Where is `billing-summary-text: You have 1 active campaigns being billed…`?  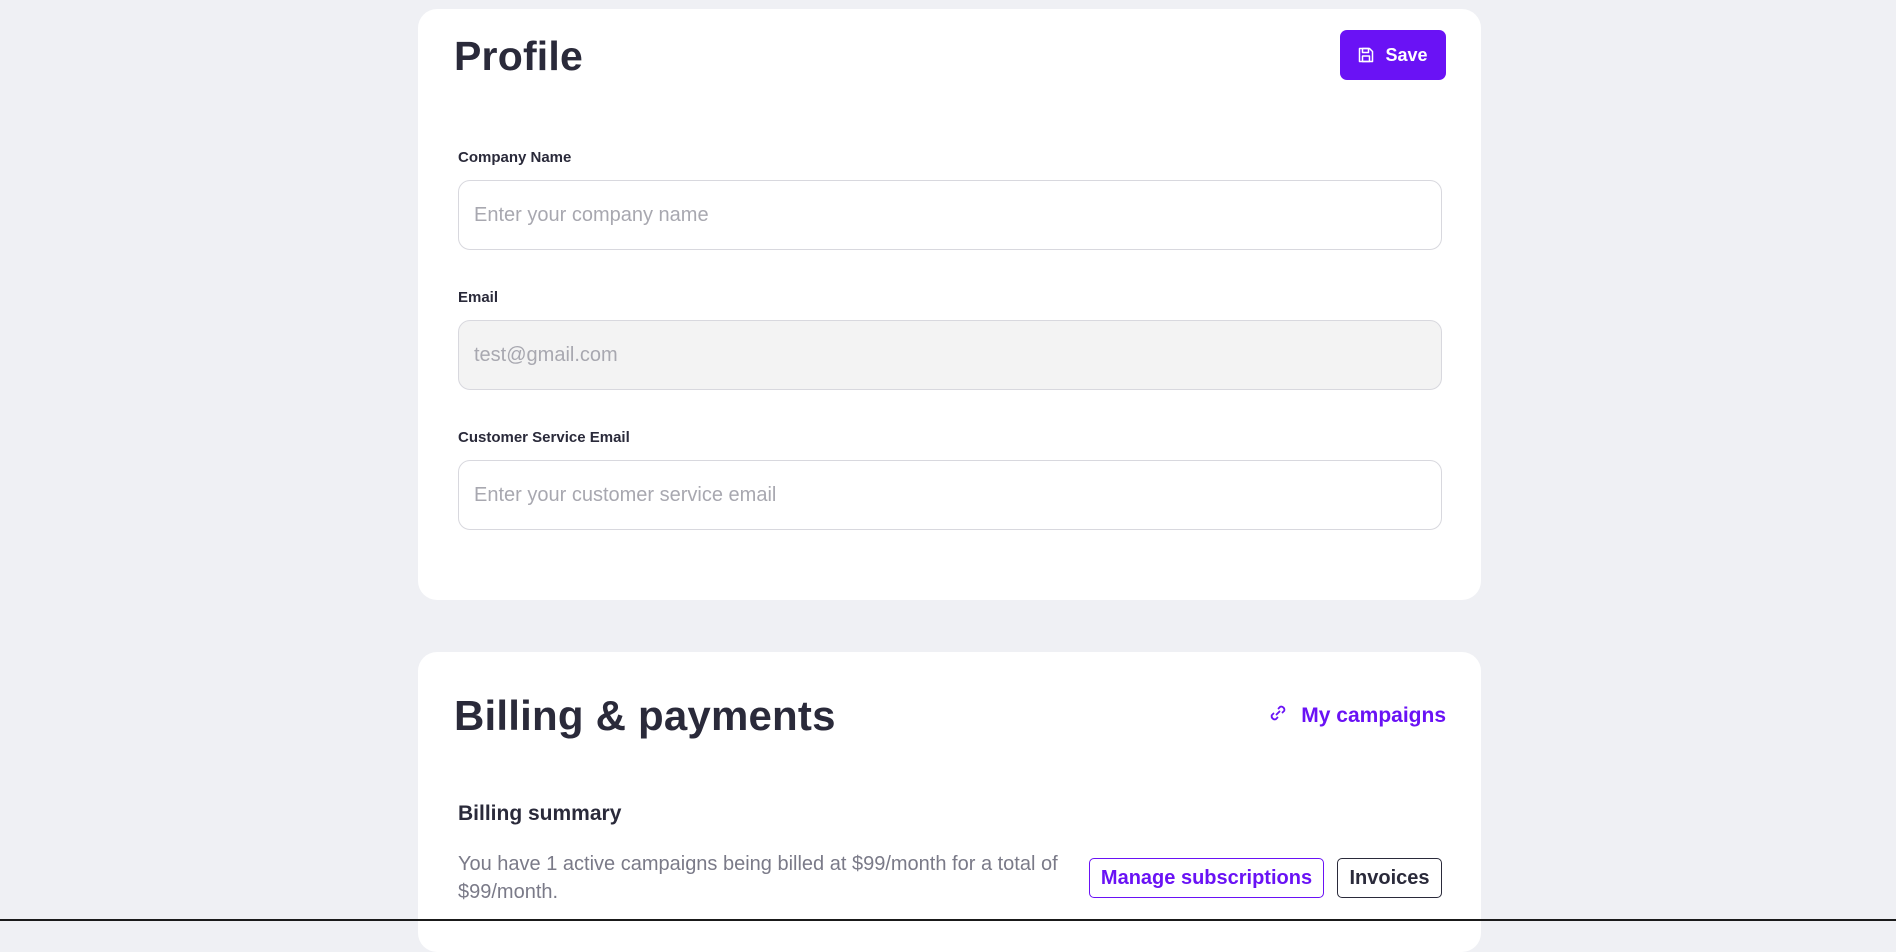 billing-summary-text: You have 1 active campaigns being billed… is located at coordinates (758, 878).